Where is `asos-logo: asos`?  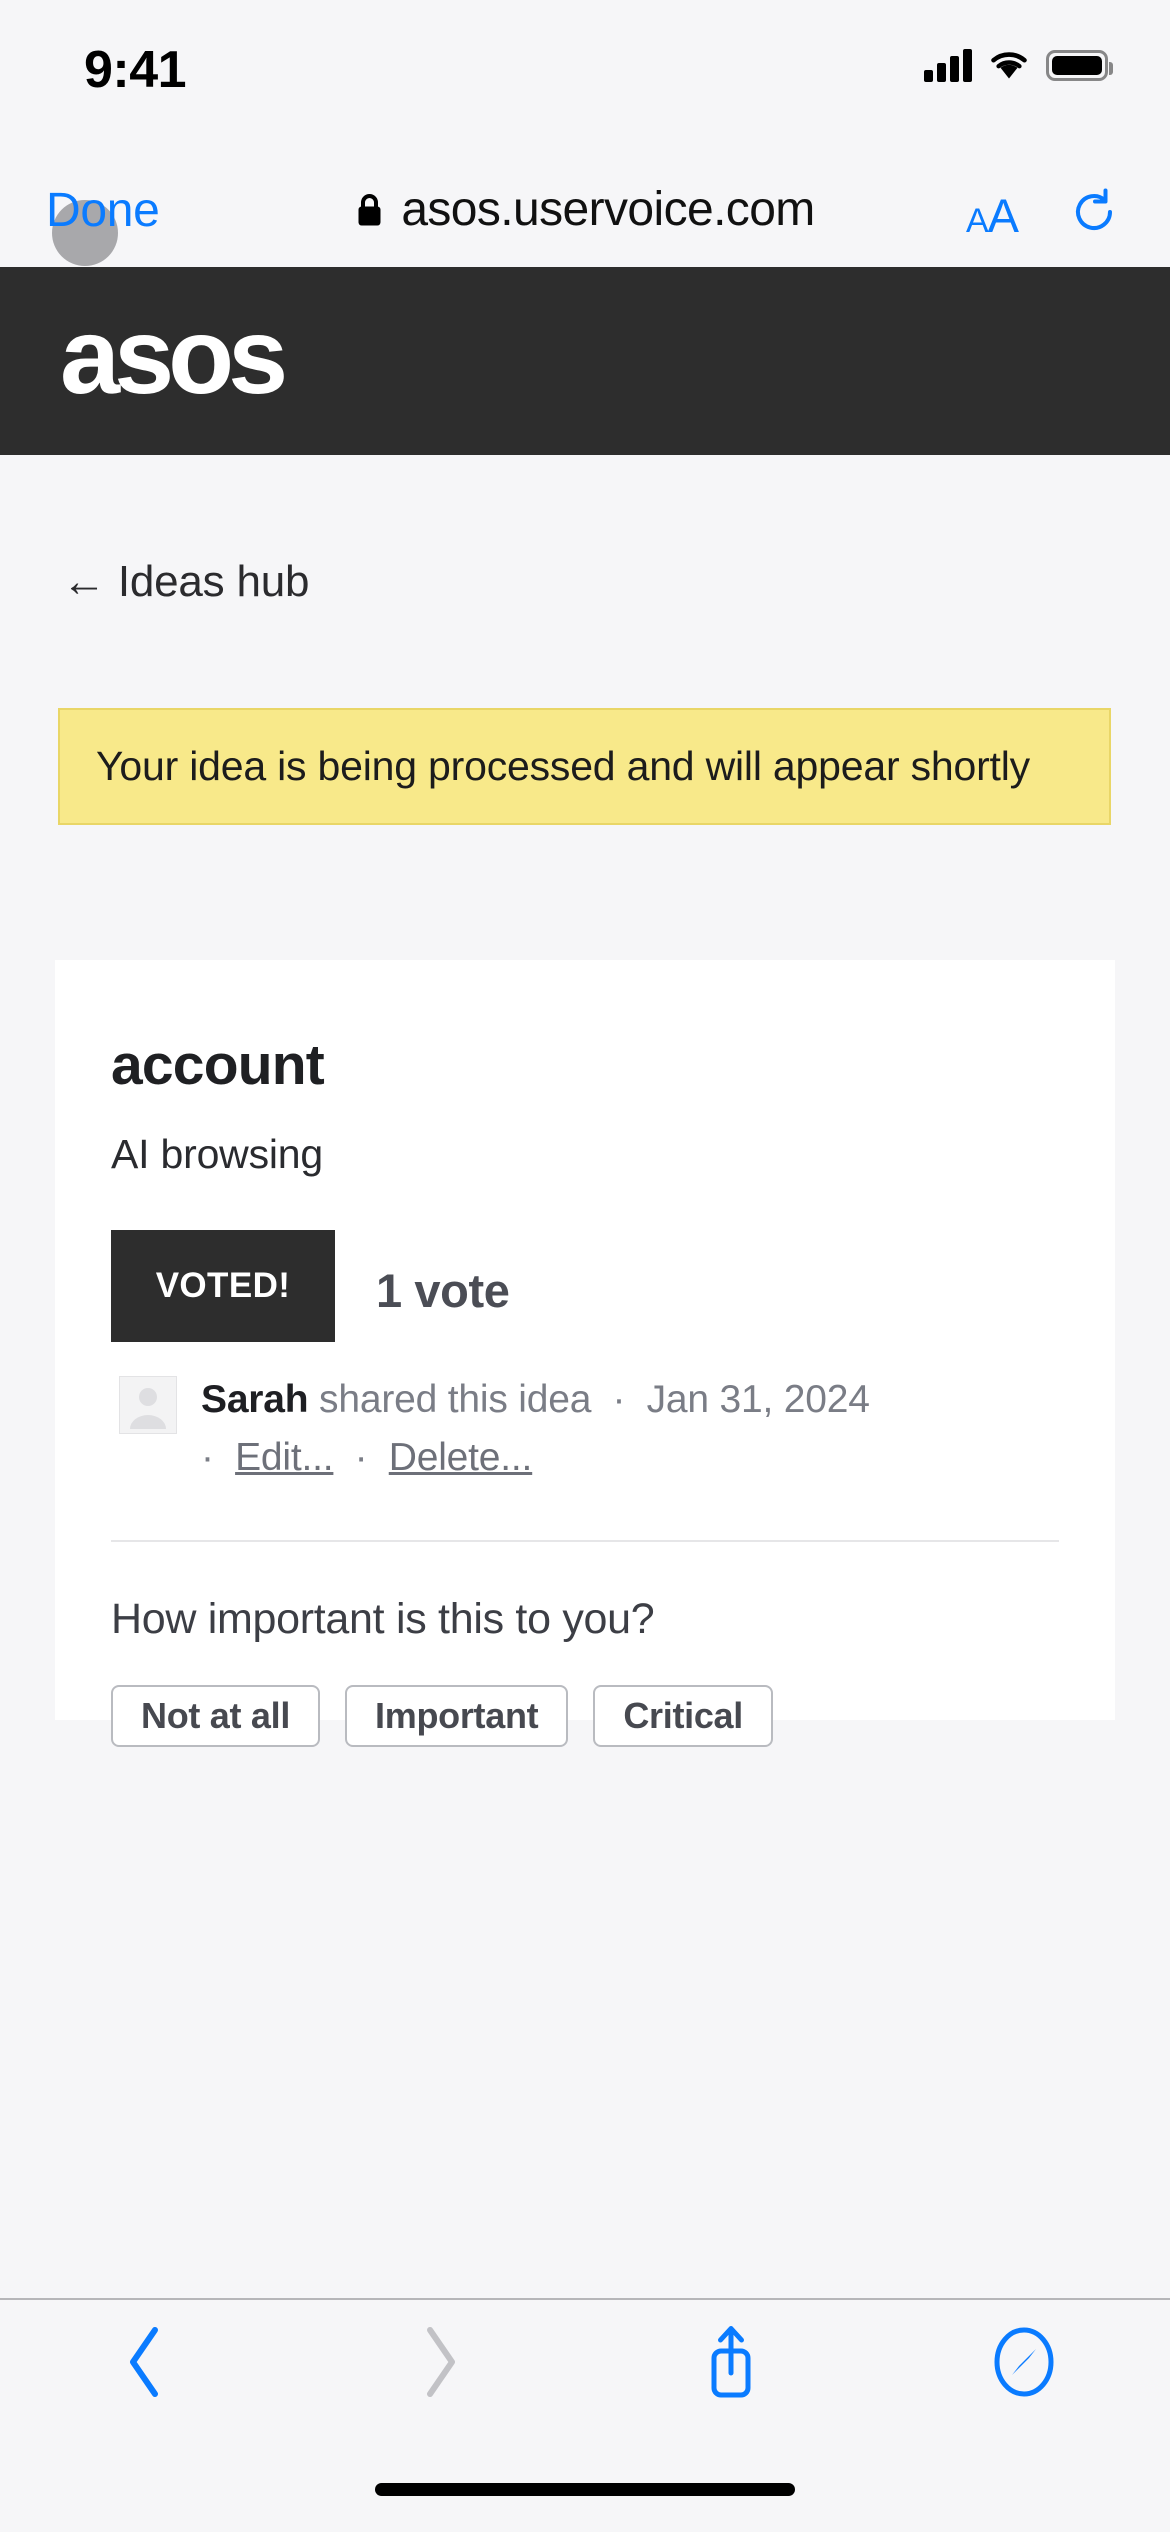
asos-logo: asos is located at coordinates (208, 360).